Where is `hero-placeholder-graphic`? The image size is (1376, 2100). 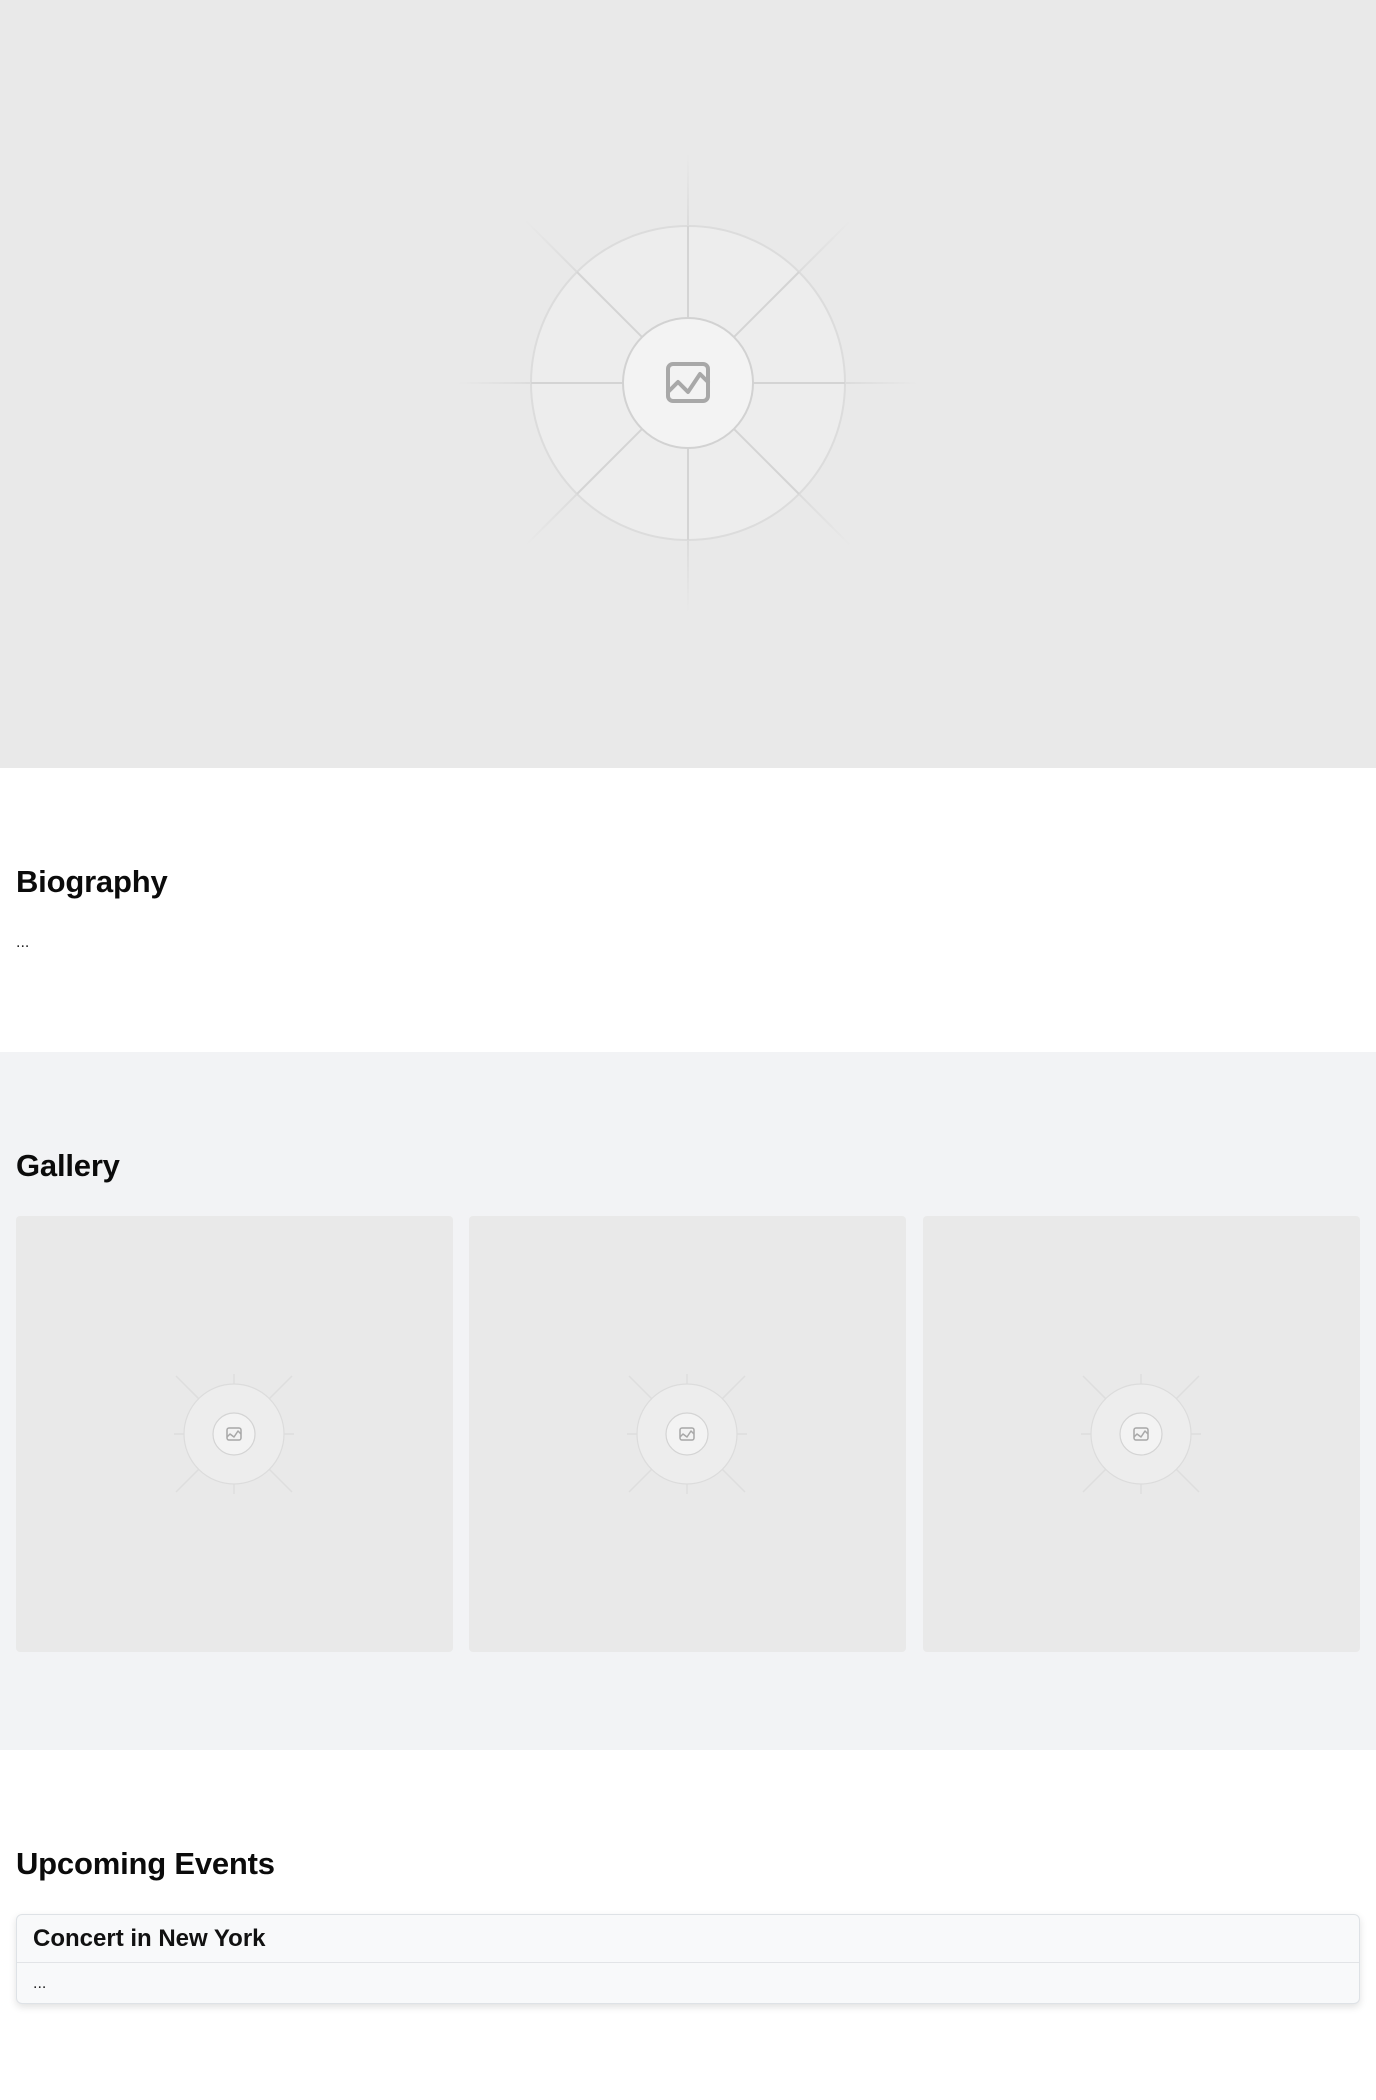 hero-placeholder-graphic is located at coordinates (688, 383).